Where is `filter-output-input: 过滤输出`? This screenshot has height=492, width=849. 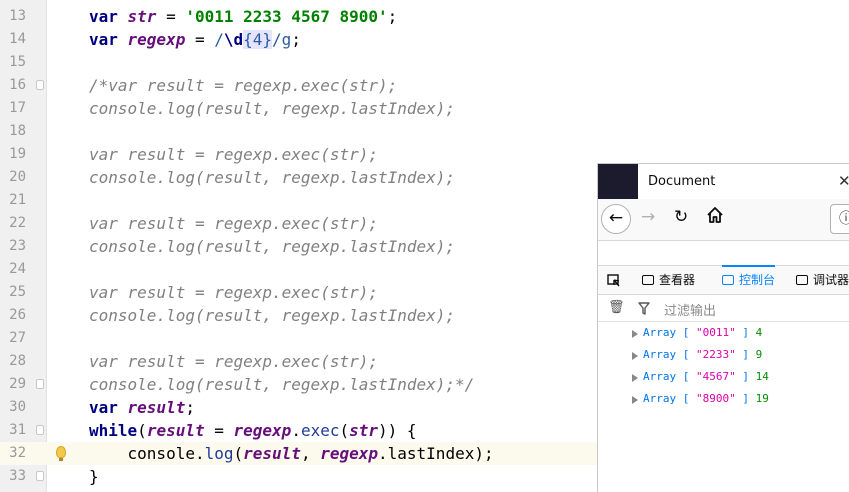 filter-output-input: 过滤输出 is located at coordinates (690, 309).